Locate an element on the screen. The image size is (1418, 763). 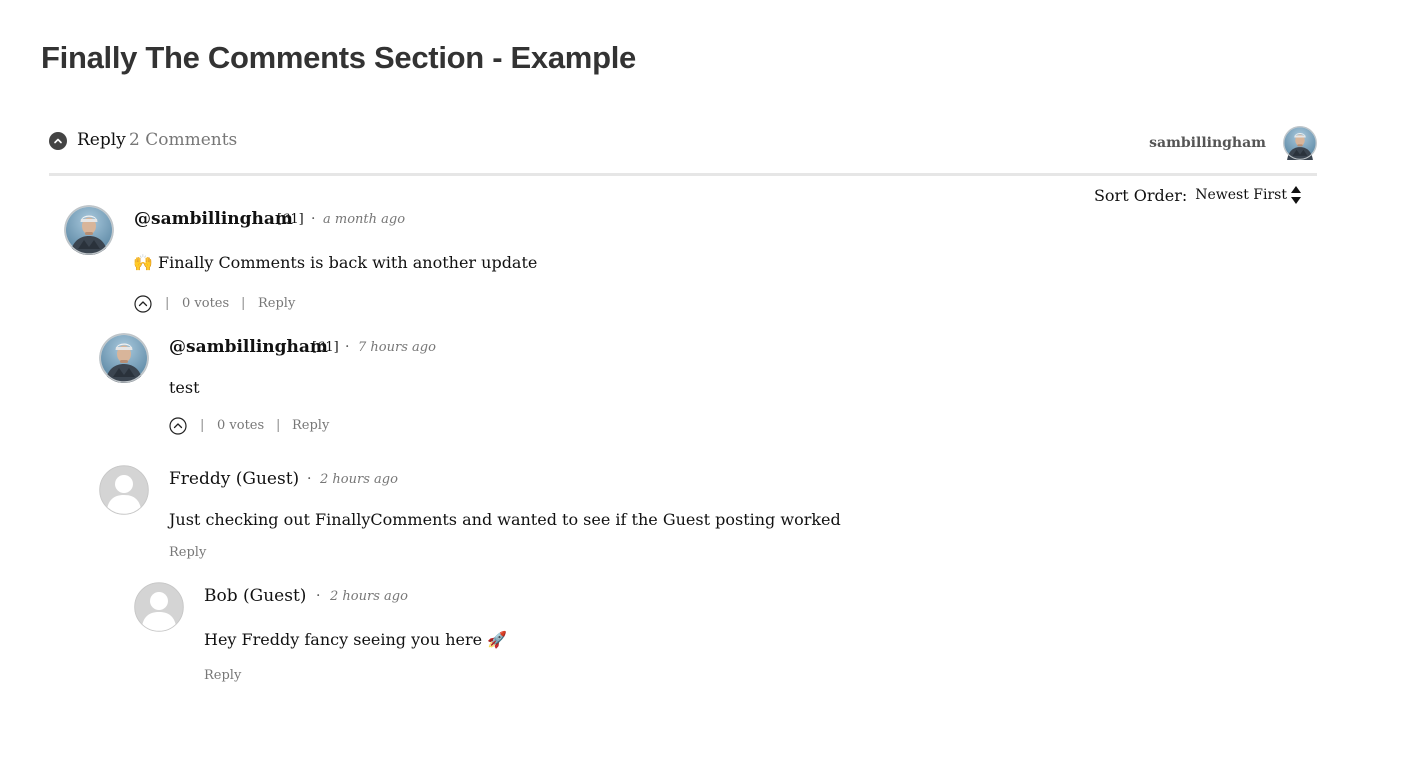
collapse-button is located at coordinates (58, 141).